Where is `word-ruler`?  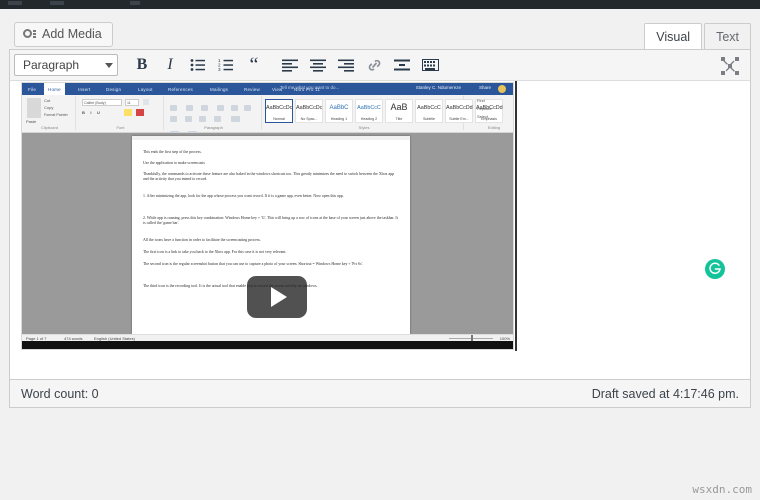 word-ruler is located at coordinates (271, 138).